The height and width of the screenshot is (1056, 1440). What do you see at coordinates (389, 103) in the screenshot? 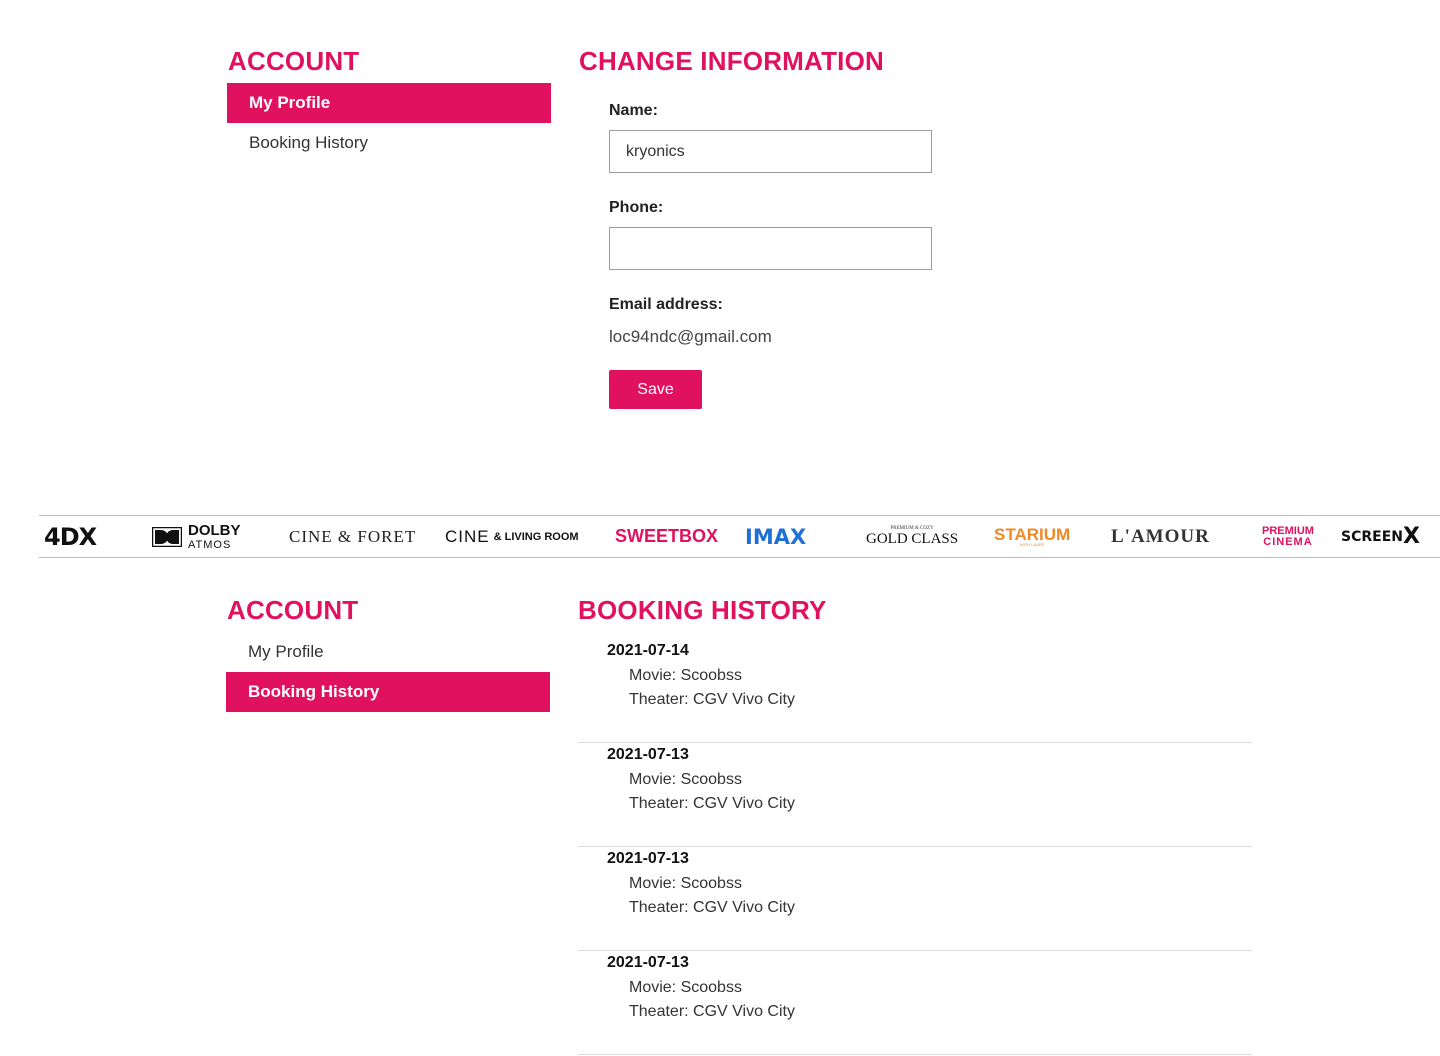
I see `sidebar-item-my-profile: My Profile` at bounding box center [389, 103].